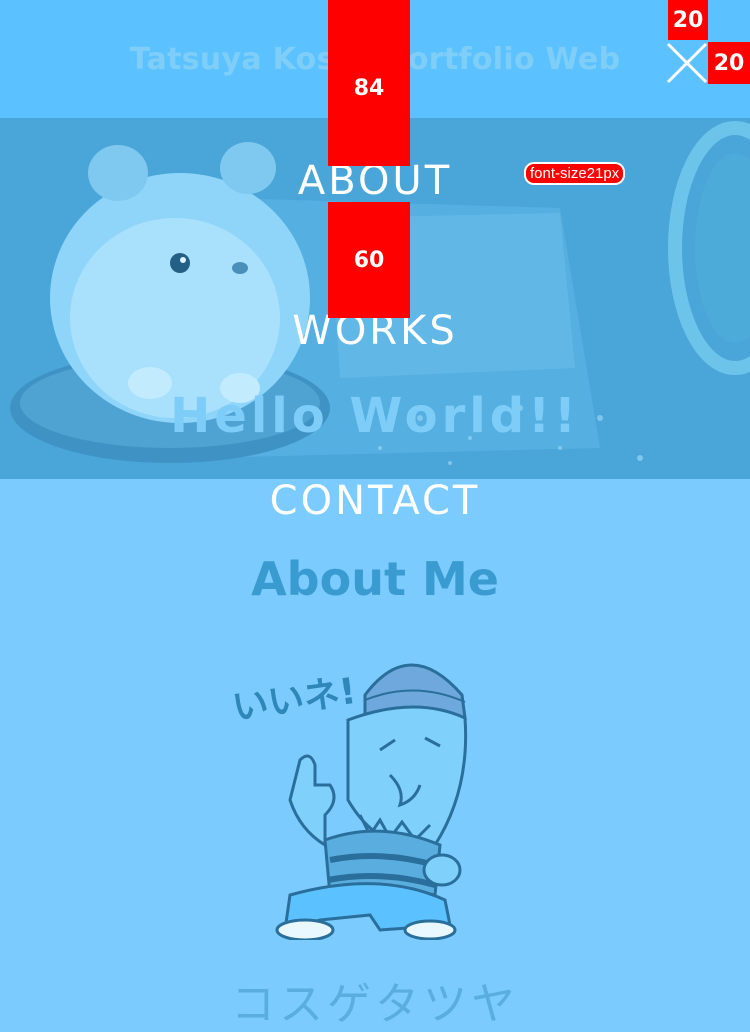 The width and height of the screenshot is (750, 1032). What do you see at coordinates (294, 700) in the screenshot?
I see `illustration-caption: いいネ!` at bounding box center [294, 700].